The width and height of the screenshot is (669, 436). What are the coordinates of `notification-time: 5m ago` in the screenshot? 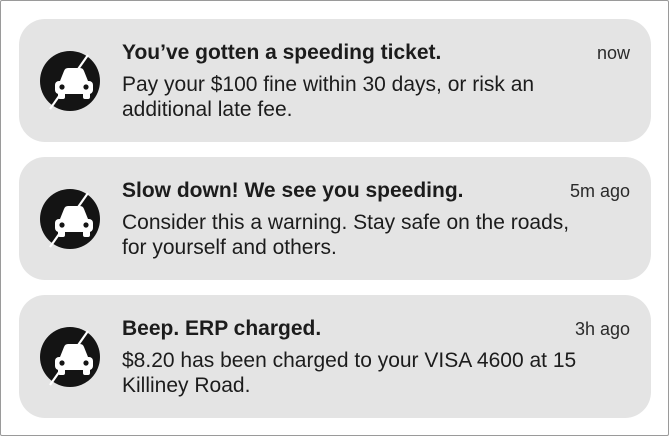 It's located at (599, 191).